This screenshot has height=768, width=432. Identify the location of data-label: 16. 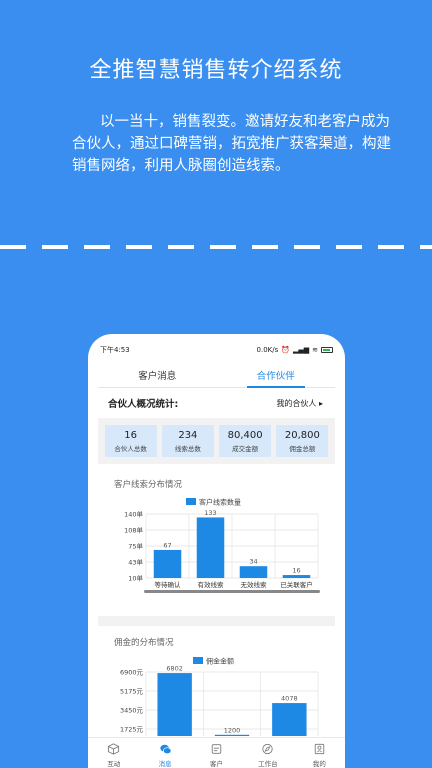
(296, 571).